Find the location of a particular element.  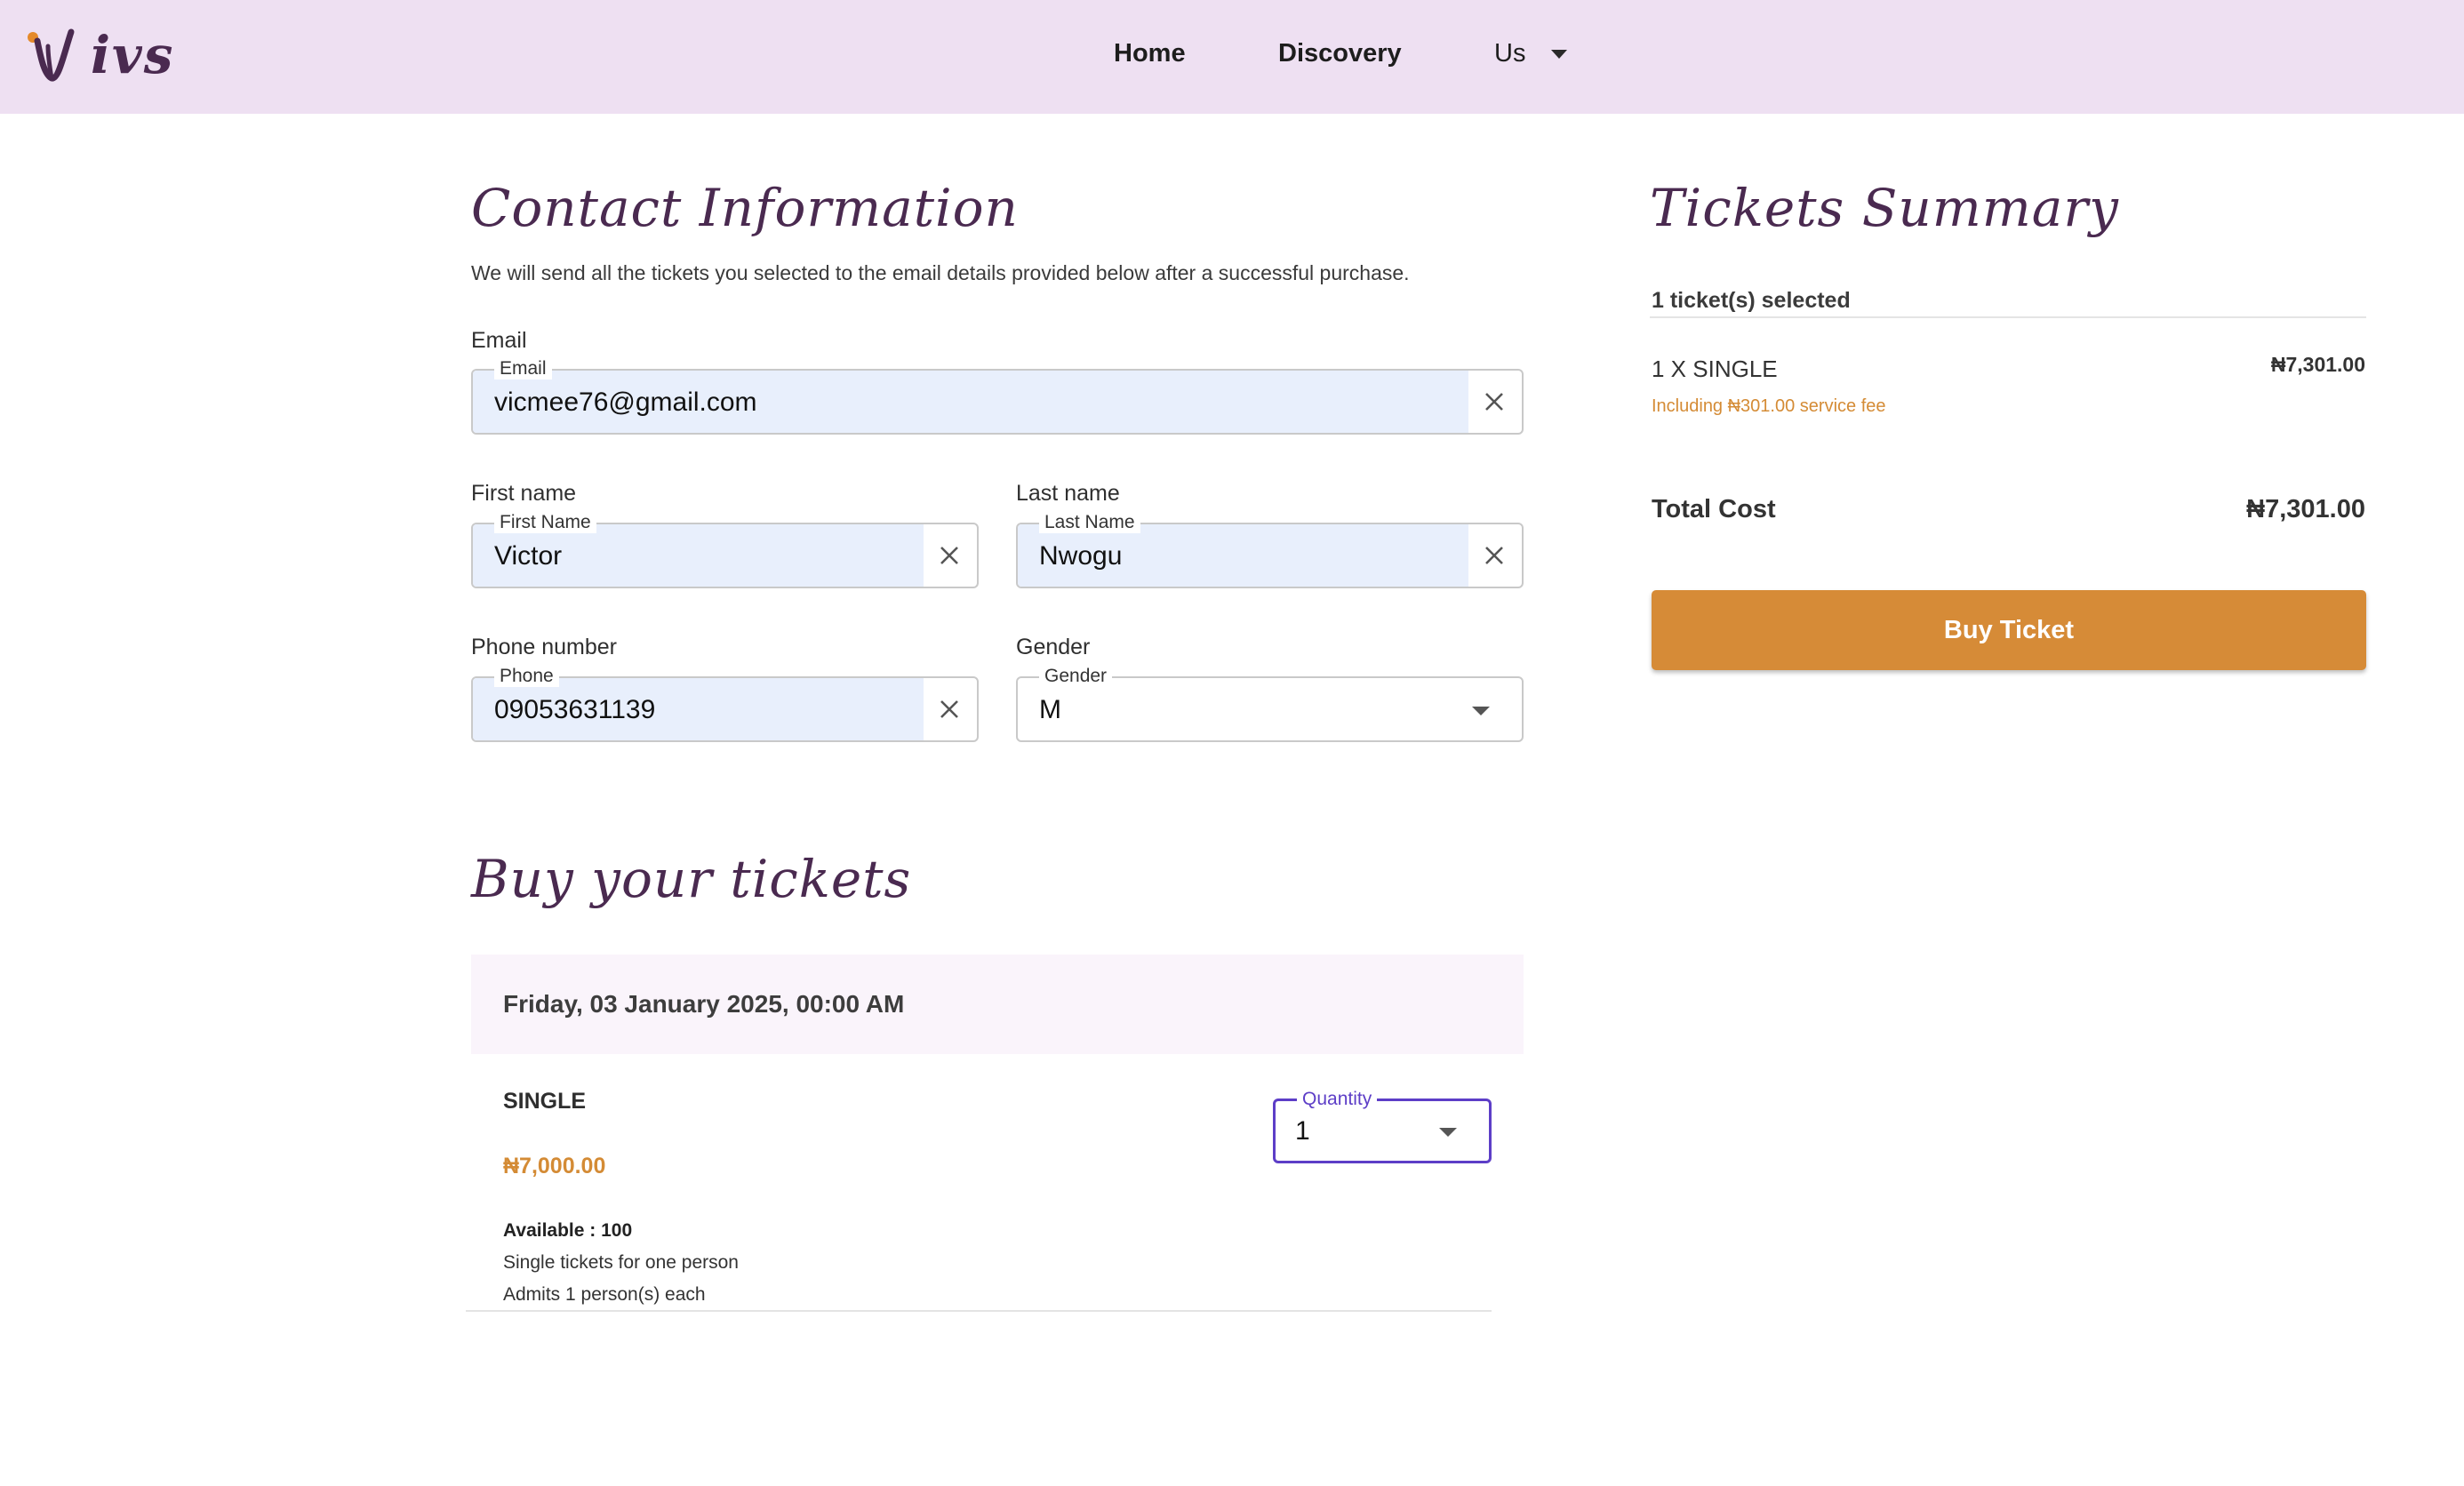

buy-ticket-button-label: Buy Ticket is located at coordinates (2009, 629).